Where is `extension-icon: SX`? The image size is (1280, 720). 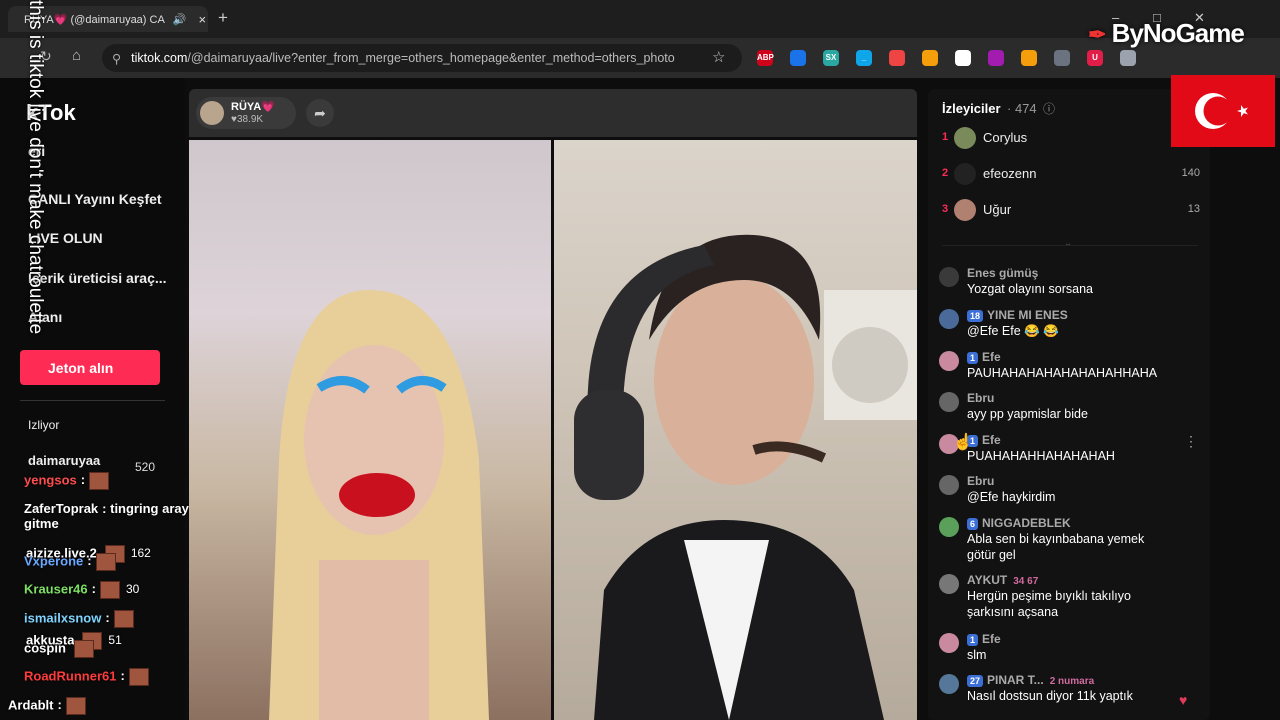
extension-icon: SX is located at coordinates (831, 58).